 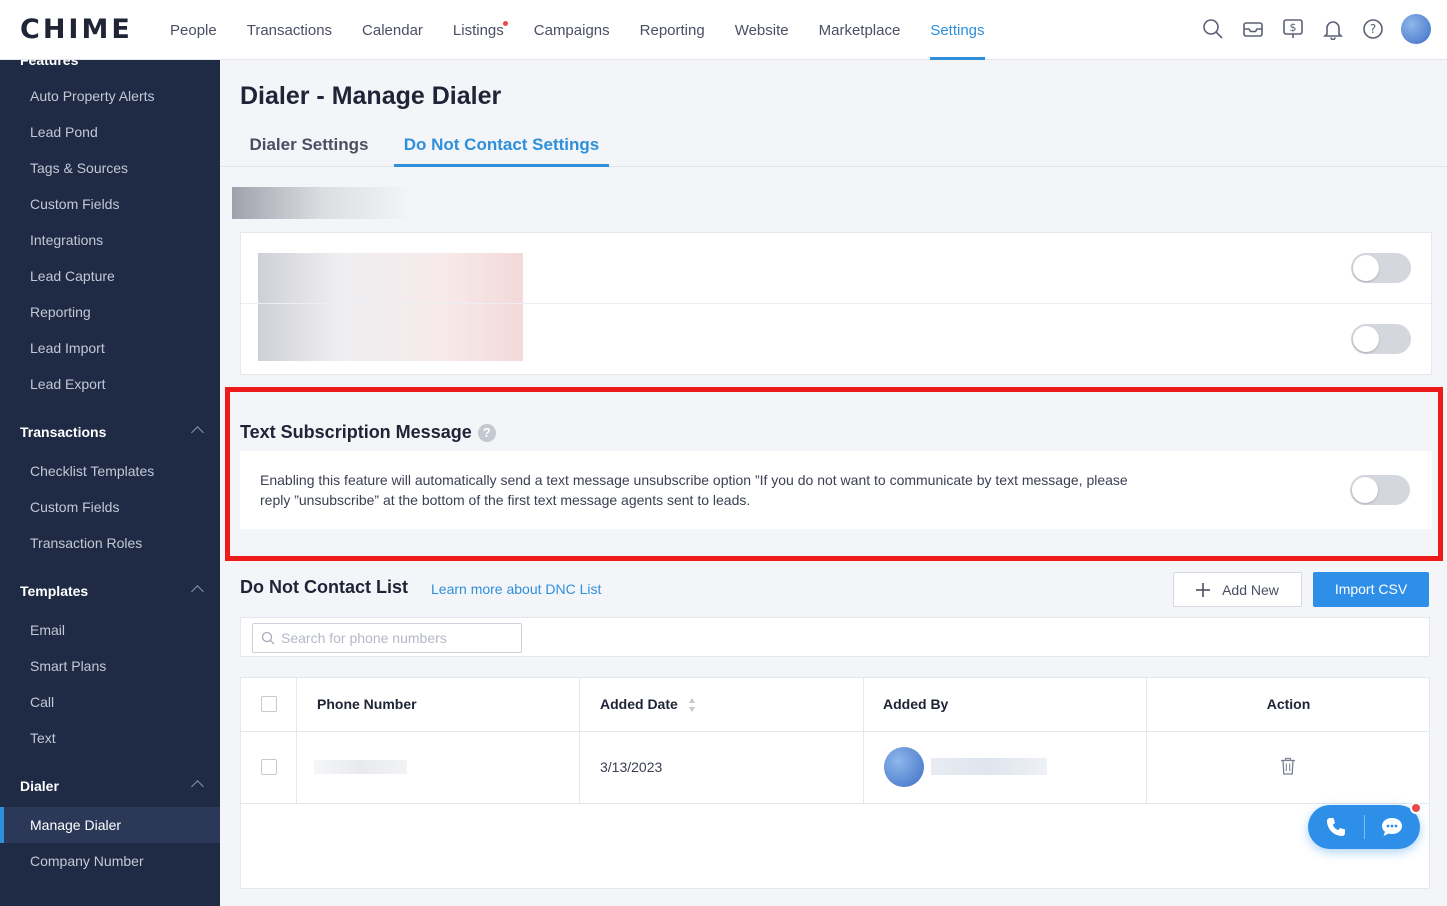 I want to click on sidebar-item-smart-plans: Smart Plans, so click(x=110, y=666).